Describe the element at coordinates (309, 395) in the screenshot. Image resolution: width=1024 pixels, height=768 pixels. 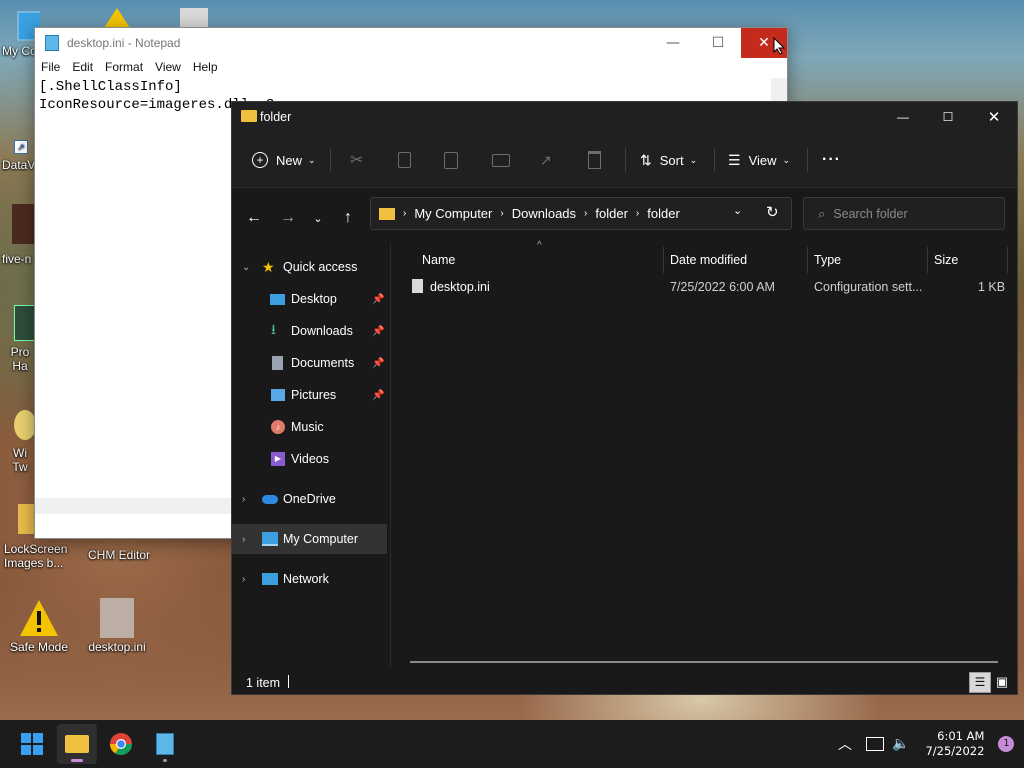
I see `nav-pictures: Pictures 📌` at that location.